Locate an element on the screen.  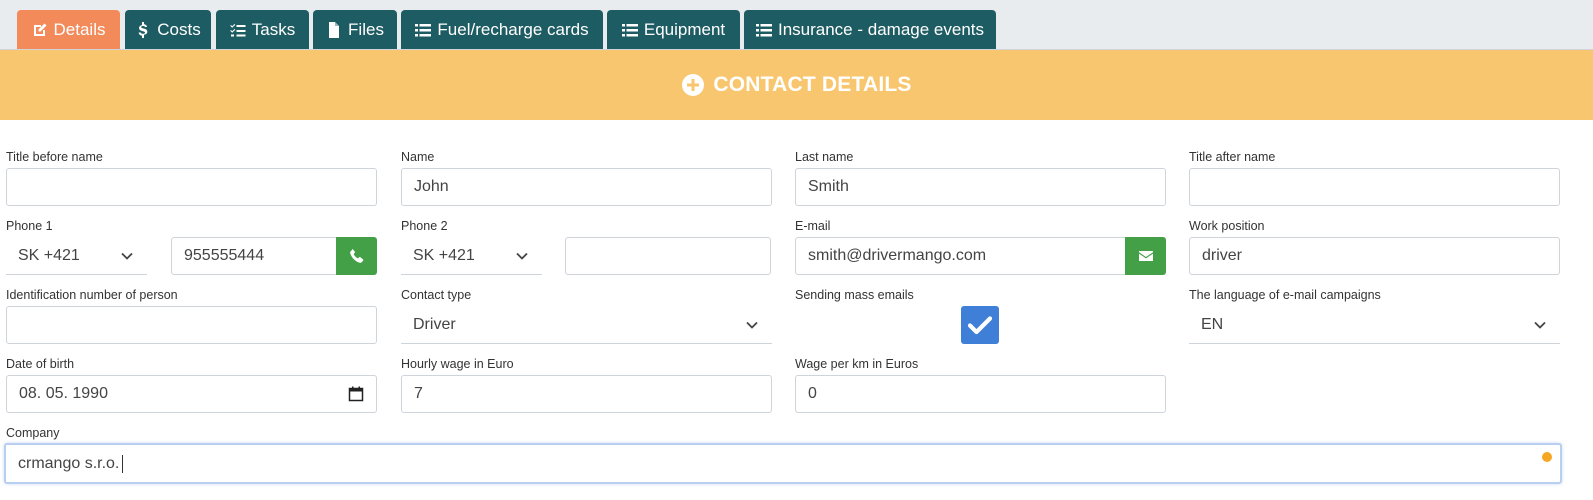
section-title: CONTACT DETAILS is located at coordinates (812, 84).